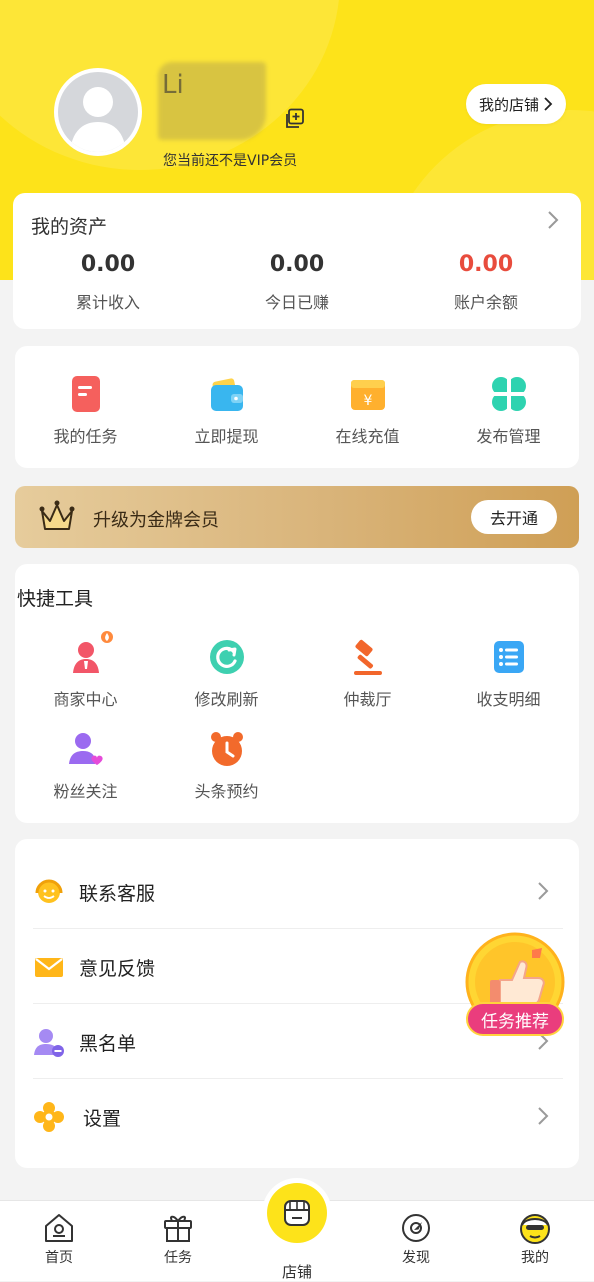 The image size is (594, 1282). I want to click on arbitration-button: 仲裁厅, so click(367, 673).